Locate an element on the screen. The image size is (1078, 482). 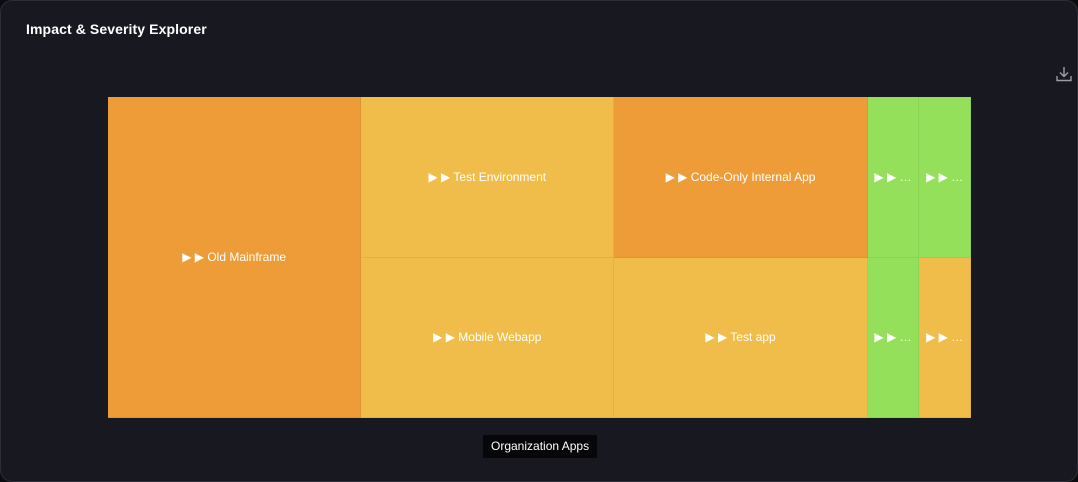
treemap-tile-label: ▶ ▶ Test Environment is located at coordinates (487, 176).